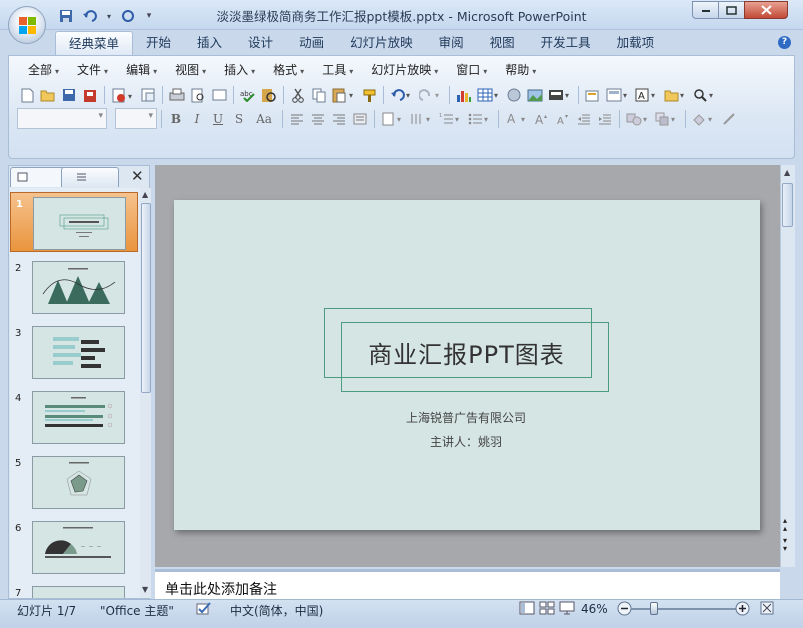 This screenshot has height=628, width=803. I want to click on slide-thumbnail: 4, so click(74, 417).